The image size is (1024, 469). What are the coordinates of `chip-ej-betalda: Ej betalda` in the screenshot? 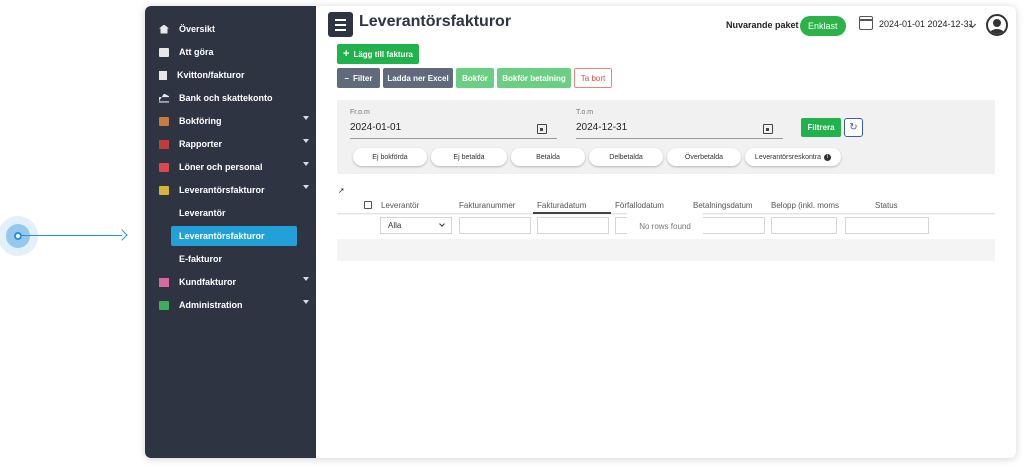 It's located at (469, 157).